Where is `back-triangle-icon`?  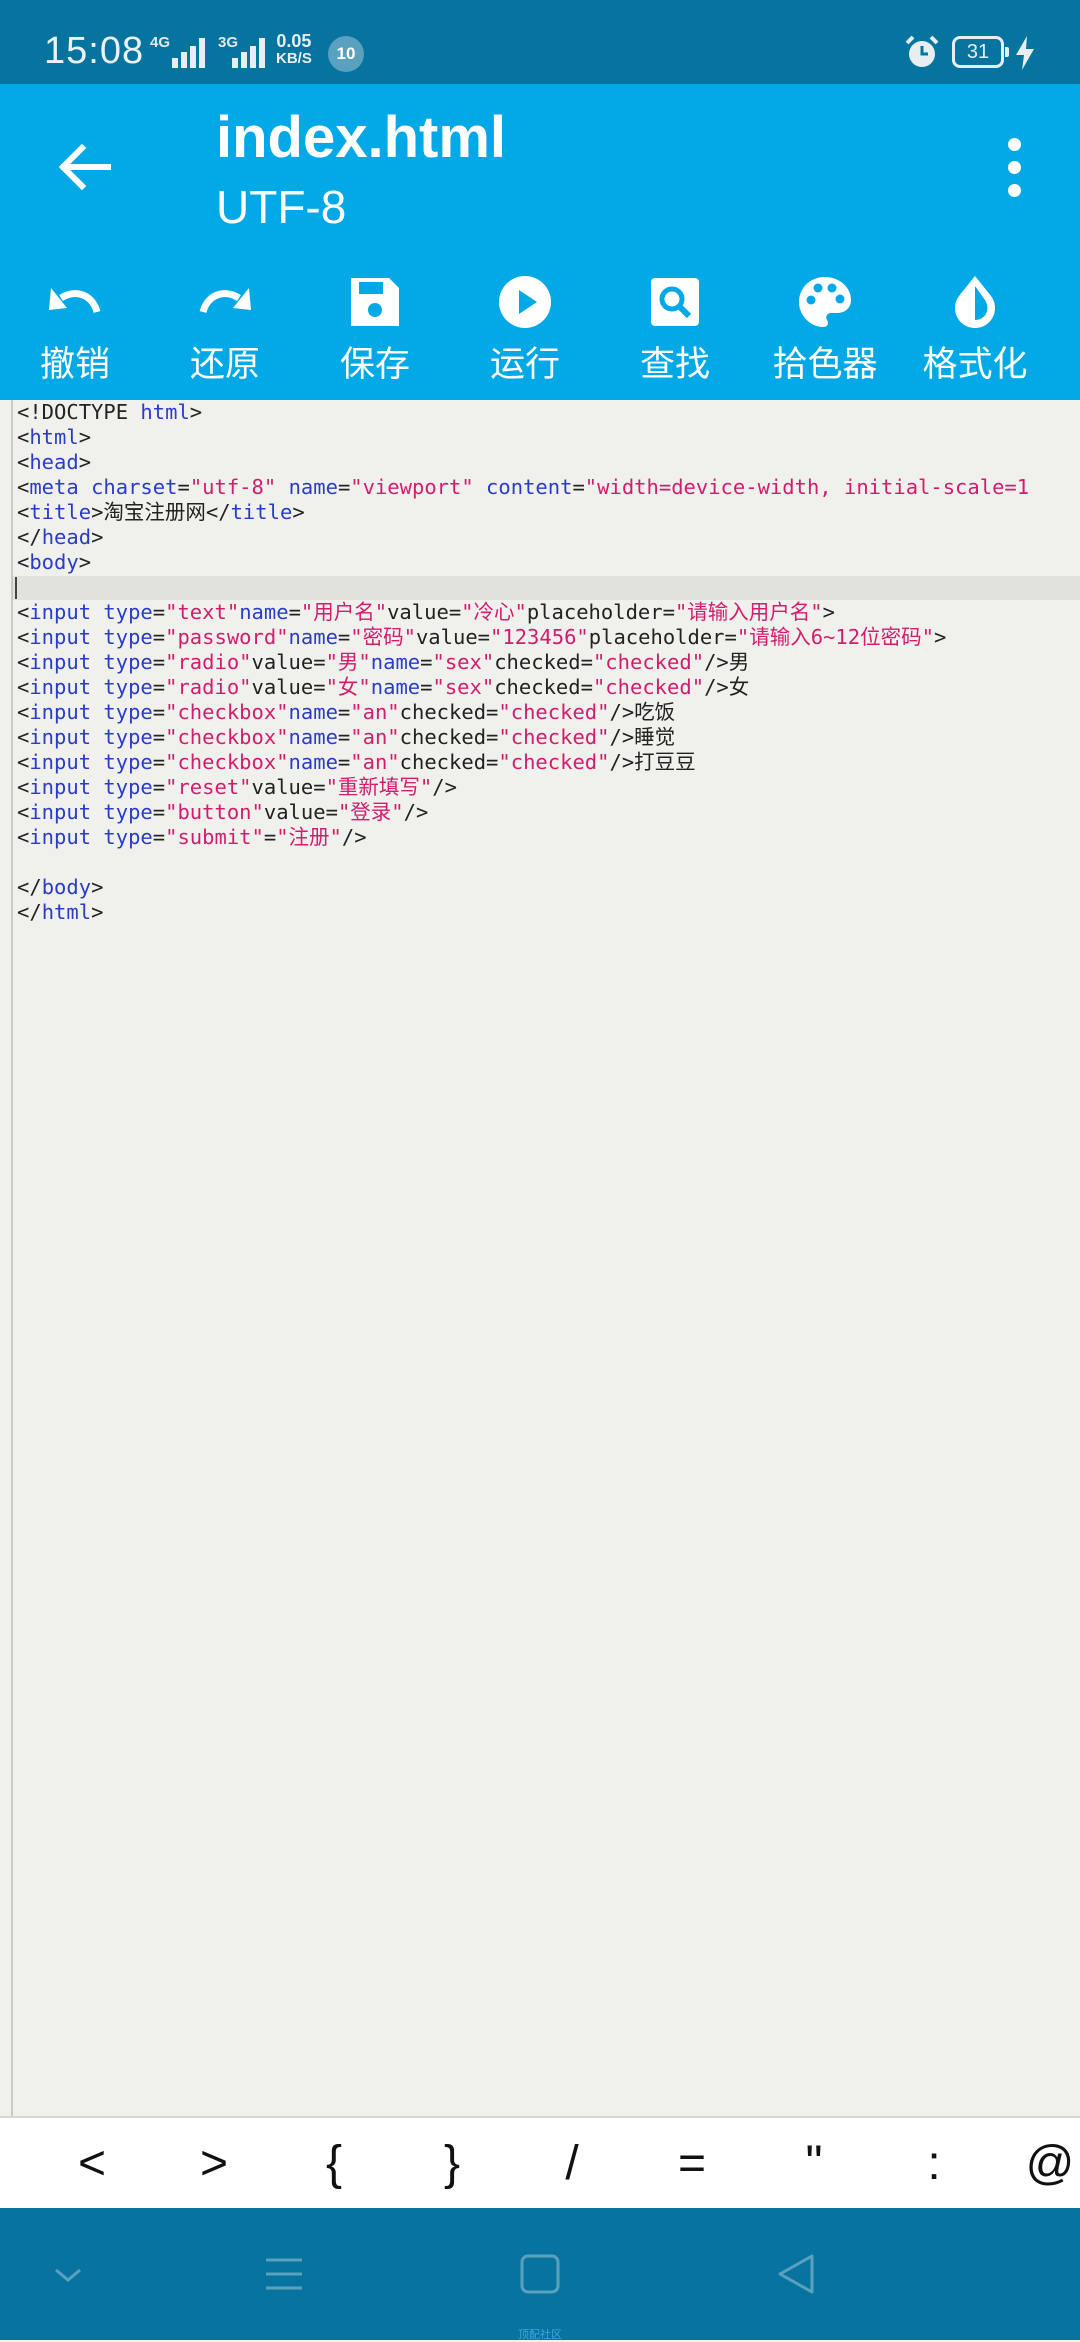 back-triangle-icon is located at coordinates (796, 2274).